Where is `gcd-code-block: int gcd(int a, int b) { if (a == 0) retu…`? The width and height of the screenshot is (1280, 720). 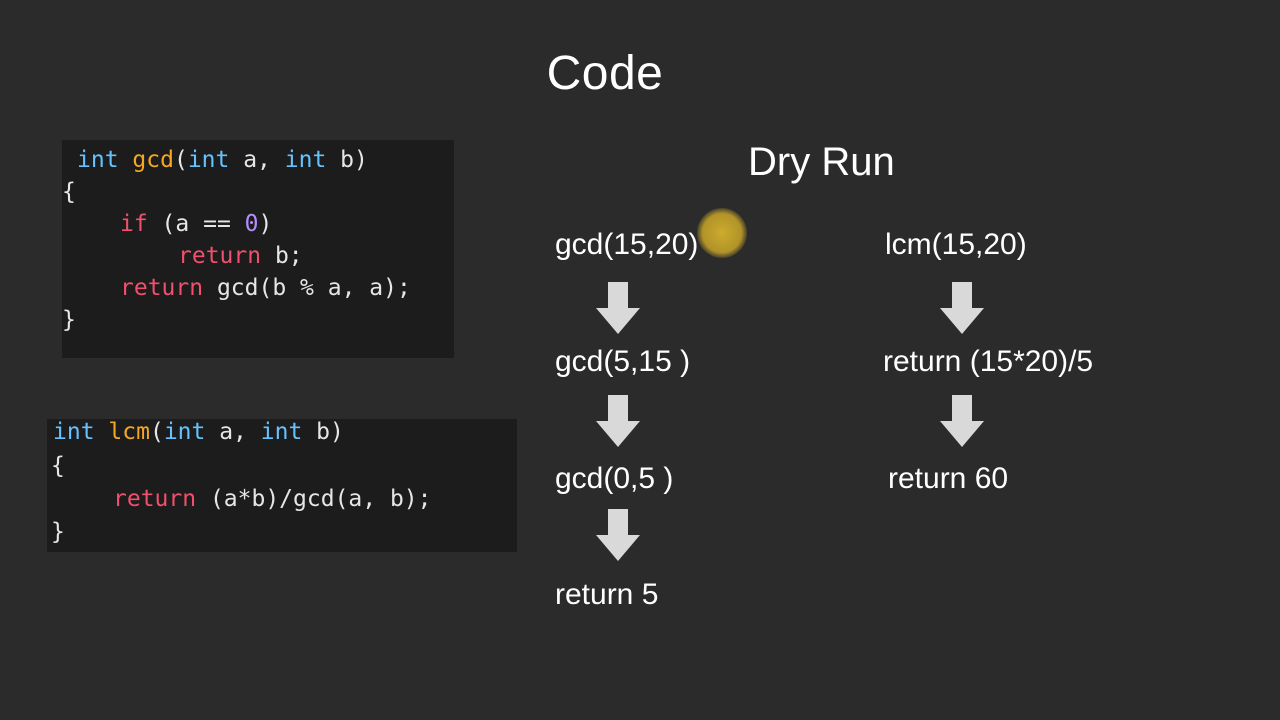
gcd-code-block: int gcd(int a, int b) { if (a == 0) retu… is located at coordinates (258, 249).